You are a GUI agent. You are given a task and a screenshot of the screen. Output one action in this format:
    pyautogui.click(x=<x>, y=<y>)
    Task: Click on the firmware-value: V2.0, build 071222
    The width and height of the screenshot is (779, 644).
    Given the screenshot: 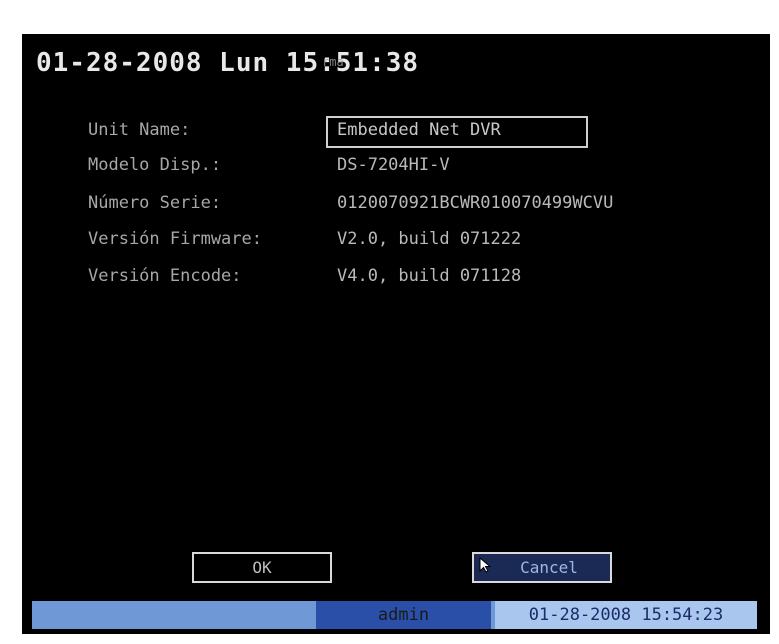 What is the action you would take?
    pyautogui.click(x=429, y=239)
    